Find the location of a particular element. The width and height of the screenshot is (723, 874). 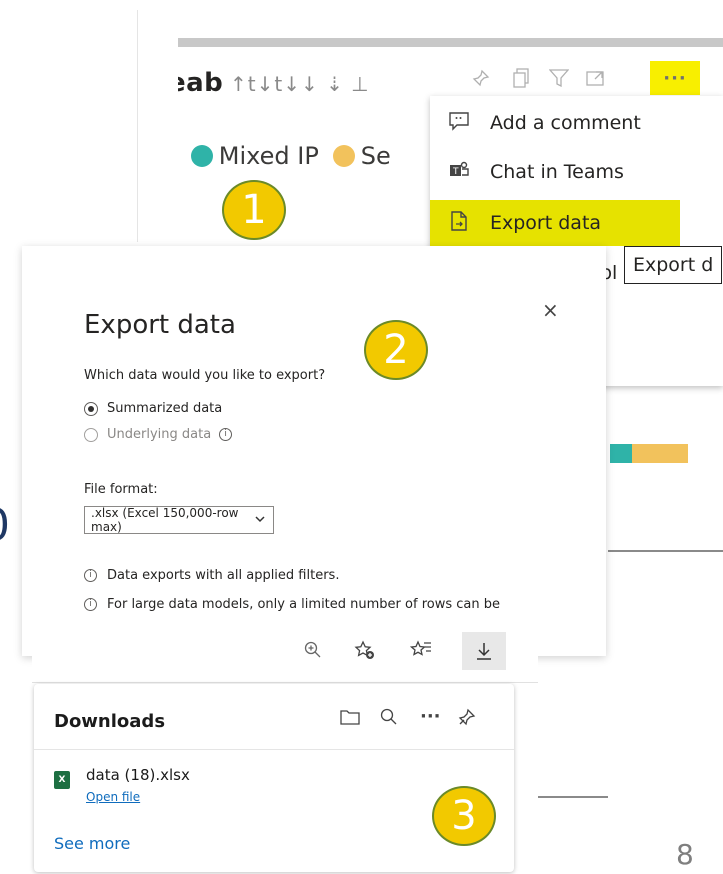

excel-file-icon: X is located at coordinates (62, 780).